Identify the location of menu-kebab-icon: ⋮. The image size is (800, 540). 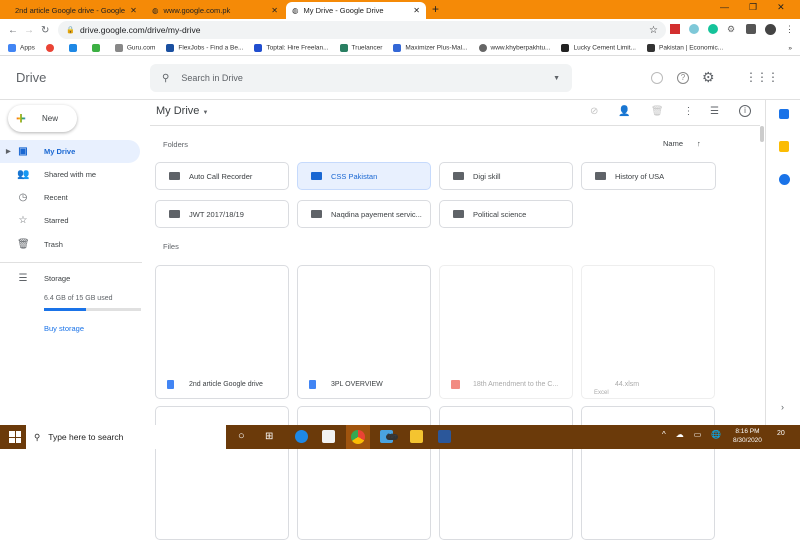
(789, 29).